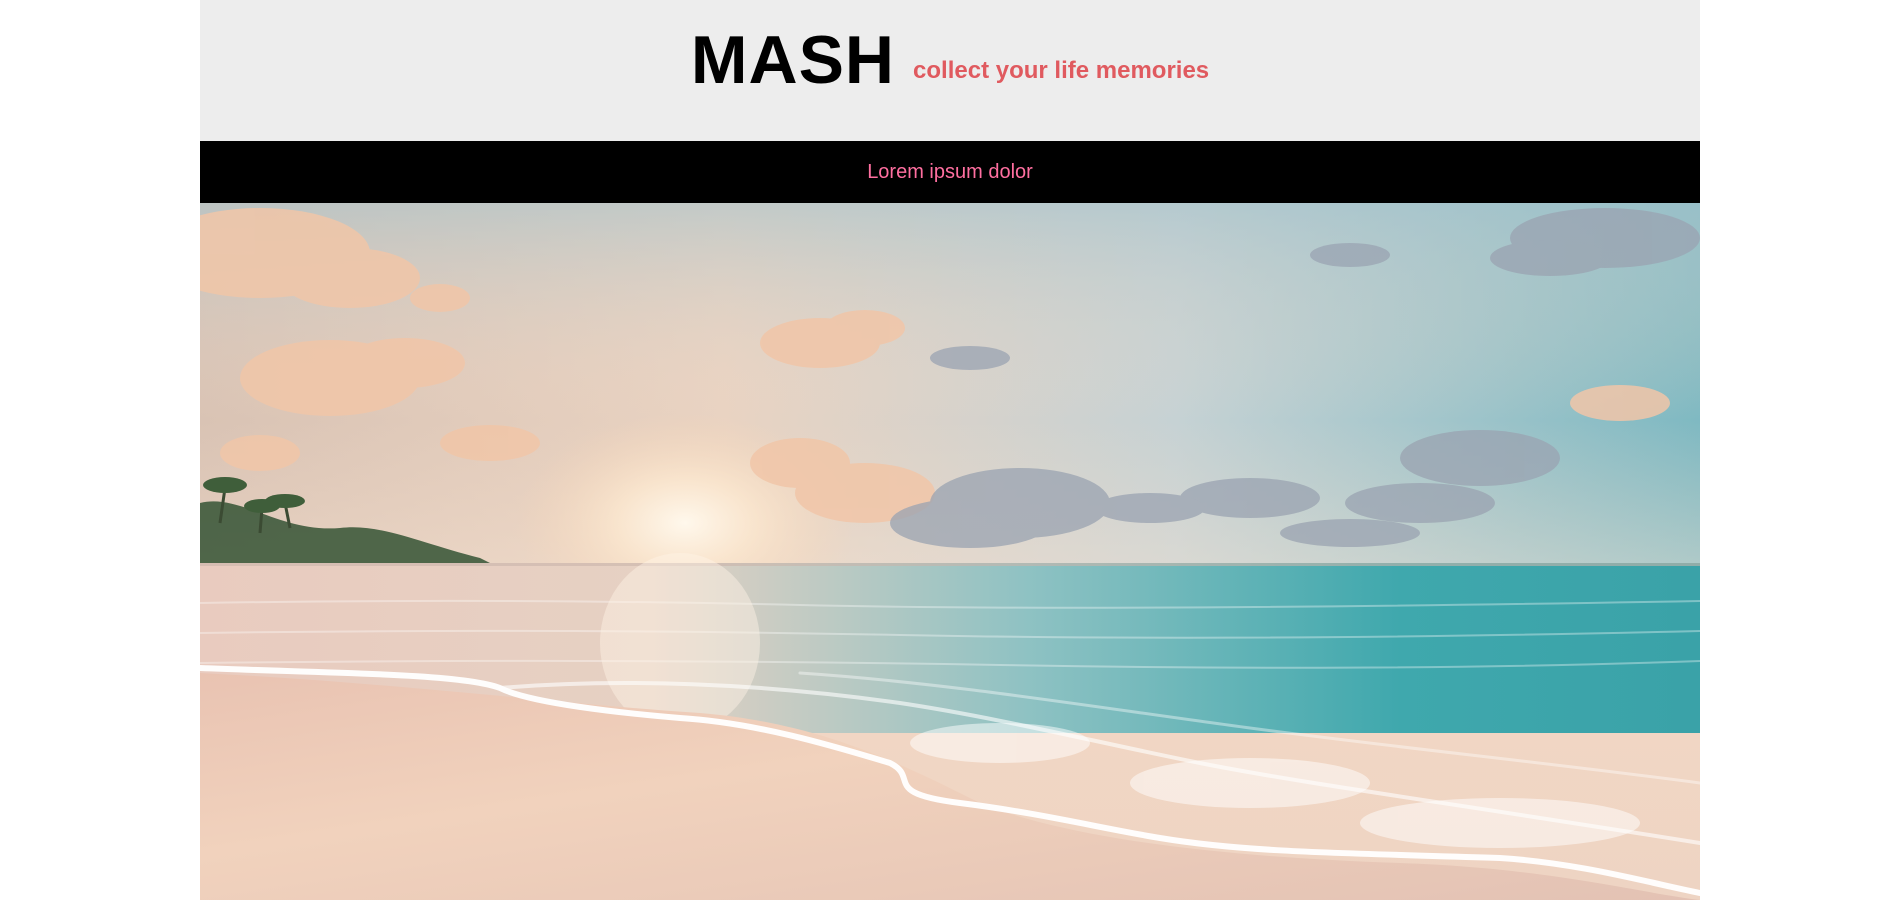  What do you see at coordinates (793, 59) in the screenshot?
I see `site-logo-text: MASH` at bounding box center [793, 59].